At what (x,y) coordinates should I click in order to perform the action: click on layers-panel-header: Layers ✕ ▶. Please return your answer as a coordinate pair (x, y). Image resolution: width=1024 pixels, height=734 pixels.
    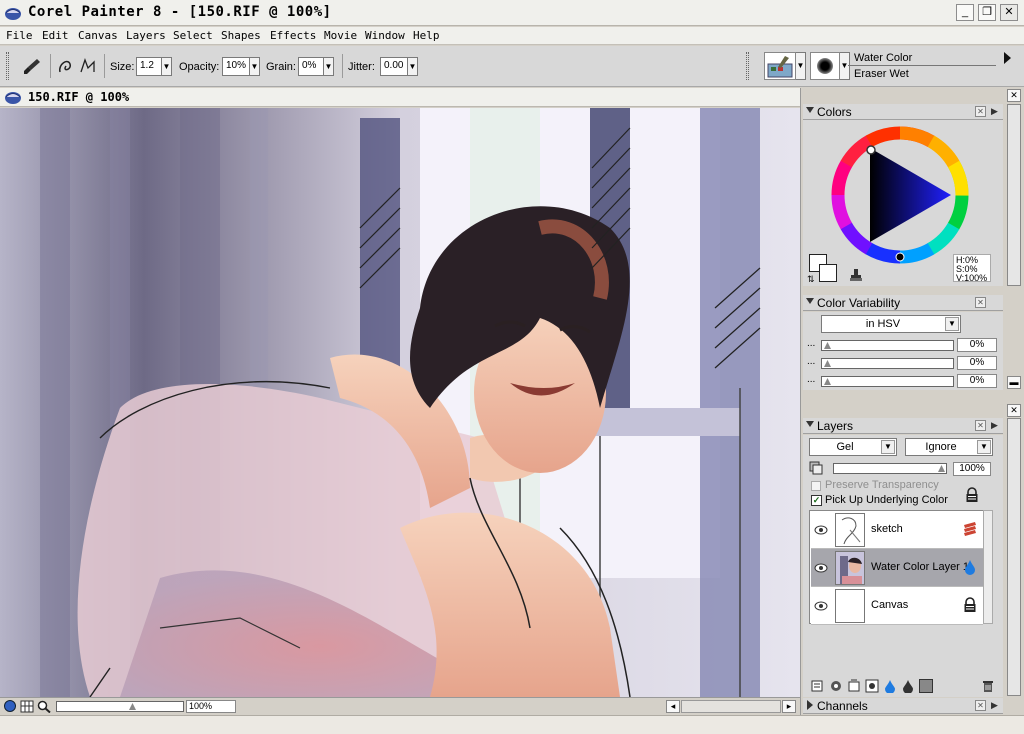
    Looking at the image, I should click on (903, 426).